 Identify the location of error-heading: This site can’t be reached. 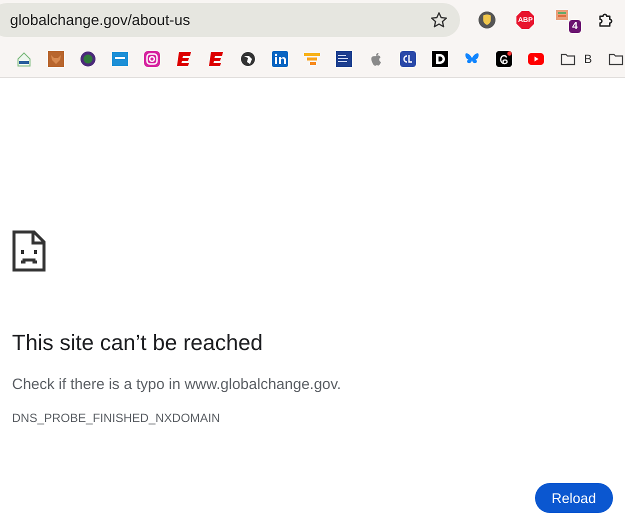
(138, 343).